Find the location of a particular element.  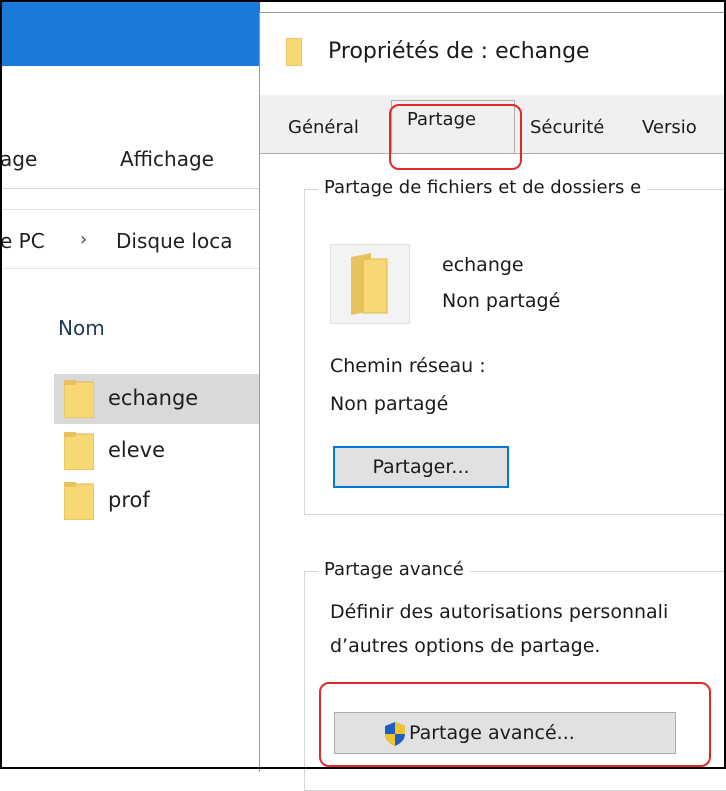

dialog-titlebar: Propriétés de : echange is located at coordinates (493, 54).